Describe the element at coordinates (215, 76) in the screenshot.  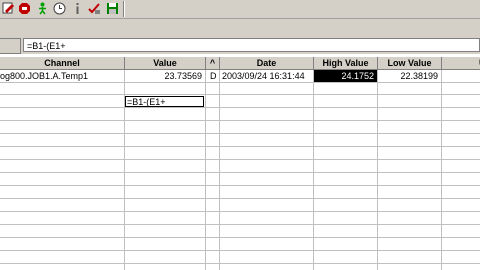
I see `cell-flag: D` at that location.